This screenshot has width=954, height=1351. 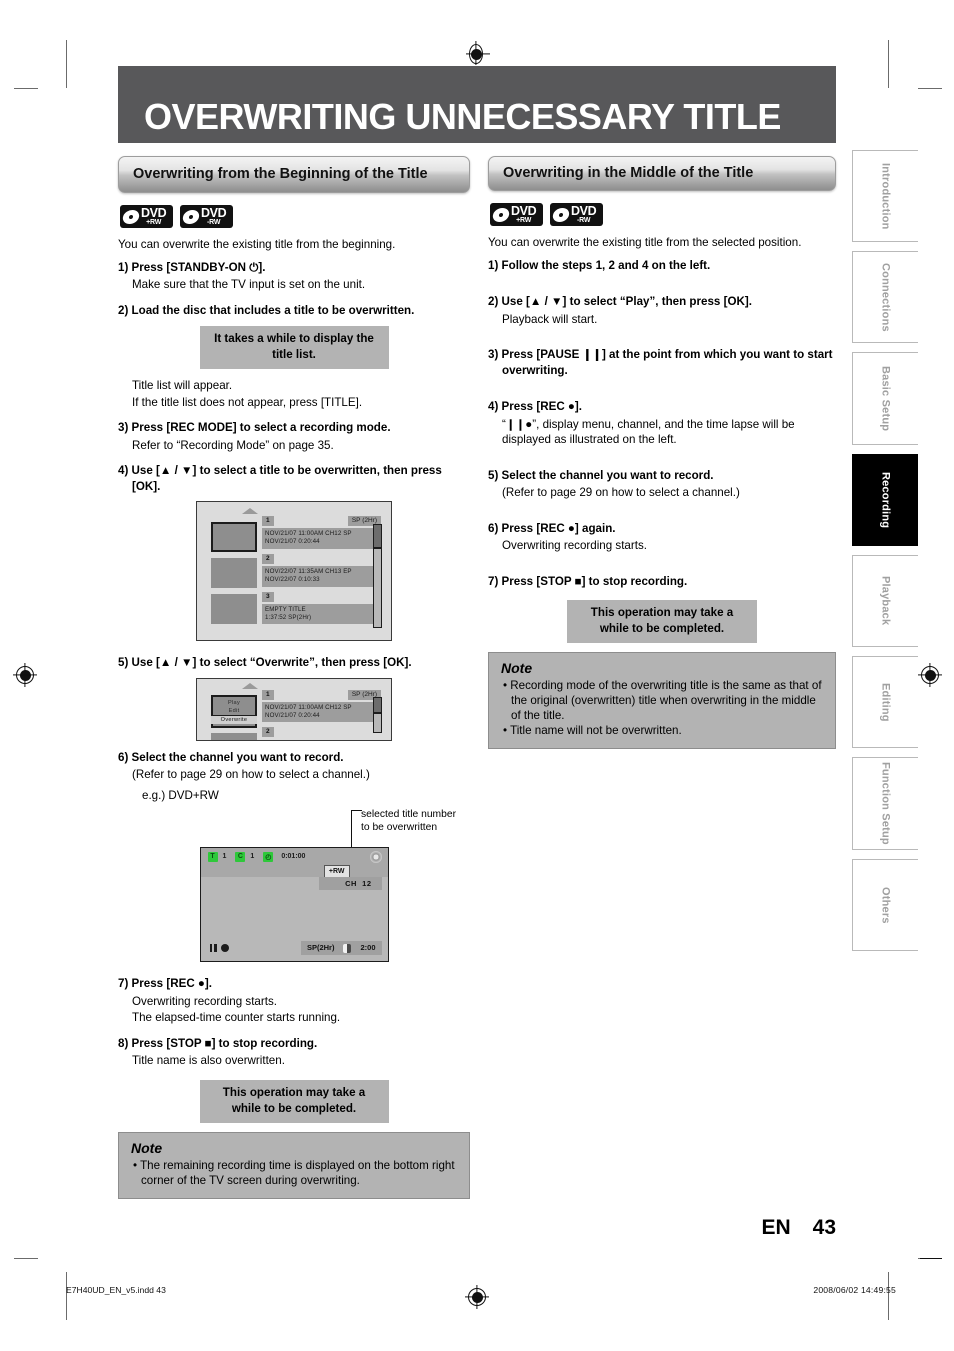 I want to click on sidebar-tab-label: Connections, so click(x=885, y=297).